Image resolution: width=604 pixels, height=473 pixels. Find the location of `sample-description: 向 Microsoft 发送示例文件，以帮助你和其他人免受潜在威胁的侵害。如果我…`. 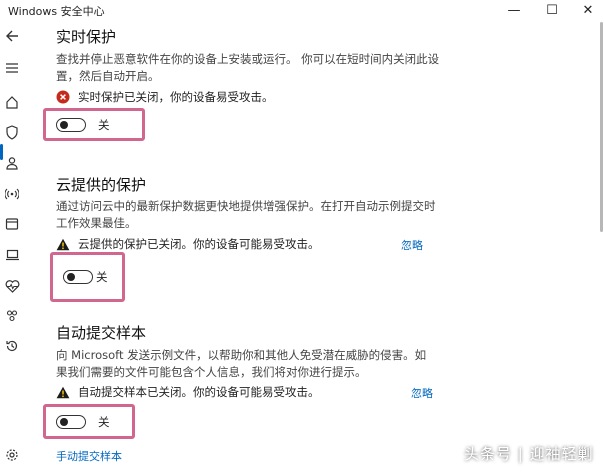

sample-description: 向 Microsoft 发送示例文件，以帮助你和其他人免受潜在威胁的侵害。如果我… is located at coordinates (241, 363).